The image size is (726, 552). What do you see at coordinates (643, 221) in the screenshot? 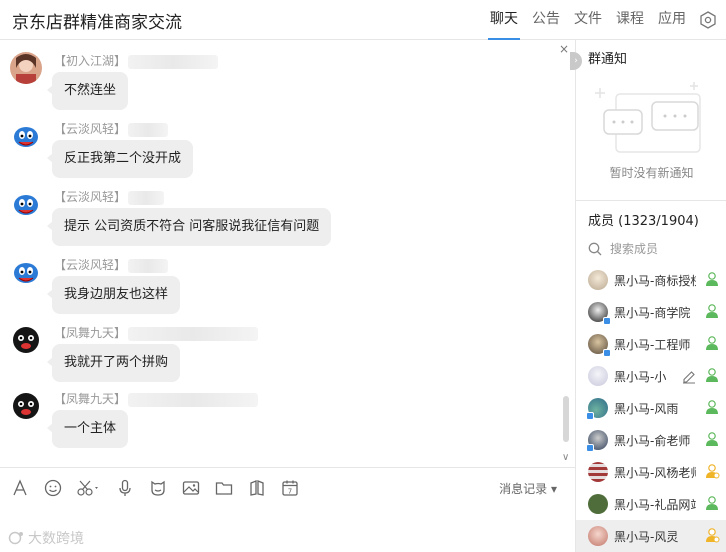
I see `members-title: 成员 (1323/1904)` at bounding box center [643, 221].